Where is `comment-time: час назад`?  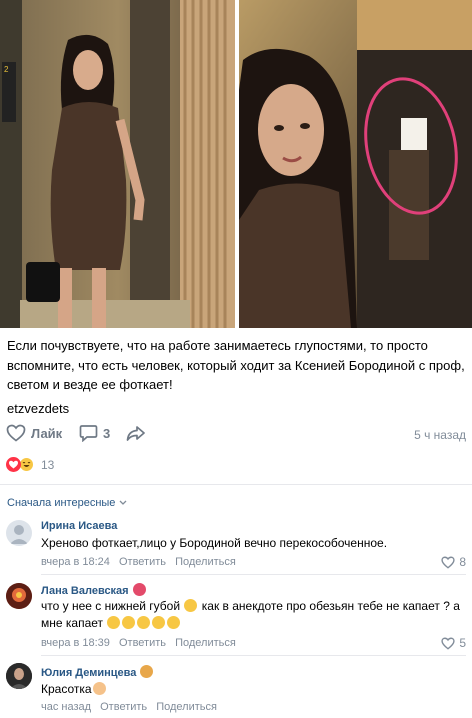 comment-time: час назад is located at coordinates (66, 707).